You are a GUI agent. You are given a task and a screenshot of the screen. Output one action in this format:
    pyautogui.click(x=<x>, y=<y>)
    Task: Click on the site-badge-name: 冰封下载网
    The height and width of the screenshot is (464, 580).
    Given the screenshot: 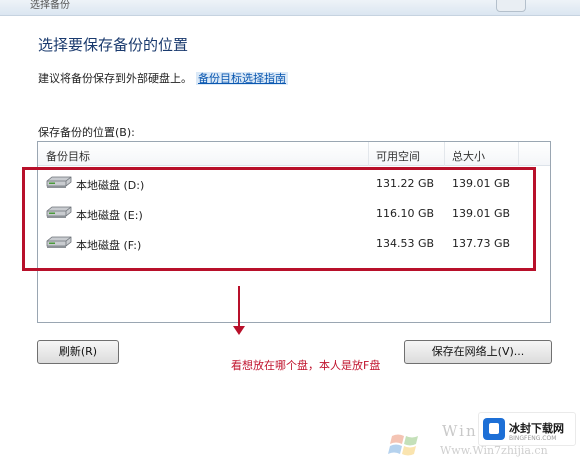 What is the action you would take?
    pyautogui.click(x=536, y=428)
    